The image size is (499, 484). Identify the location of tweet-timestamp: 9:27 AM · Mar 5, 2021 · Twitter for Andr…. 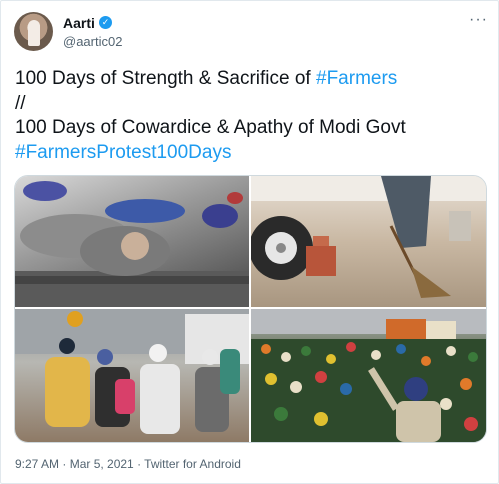
(128, 464).